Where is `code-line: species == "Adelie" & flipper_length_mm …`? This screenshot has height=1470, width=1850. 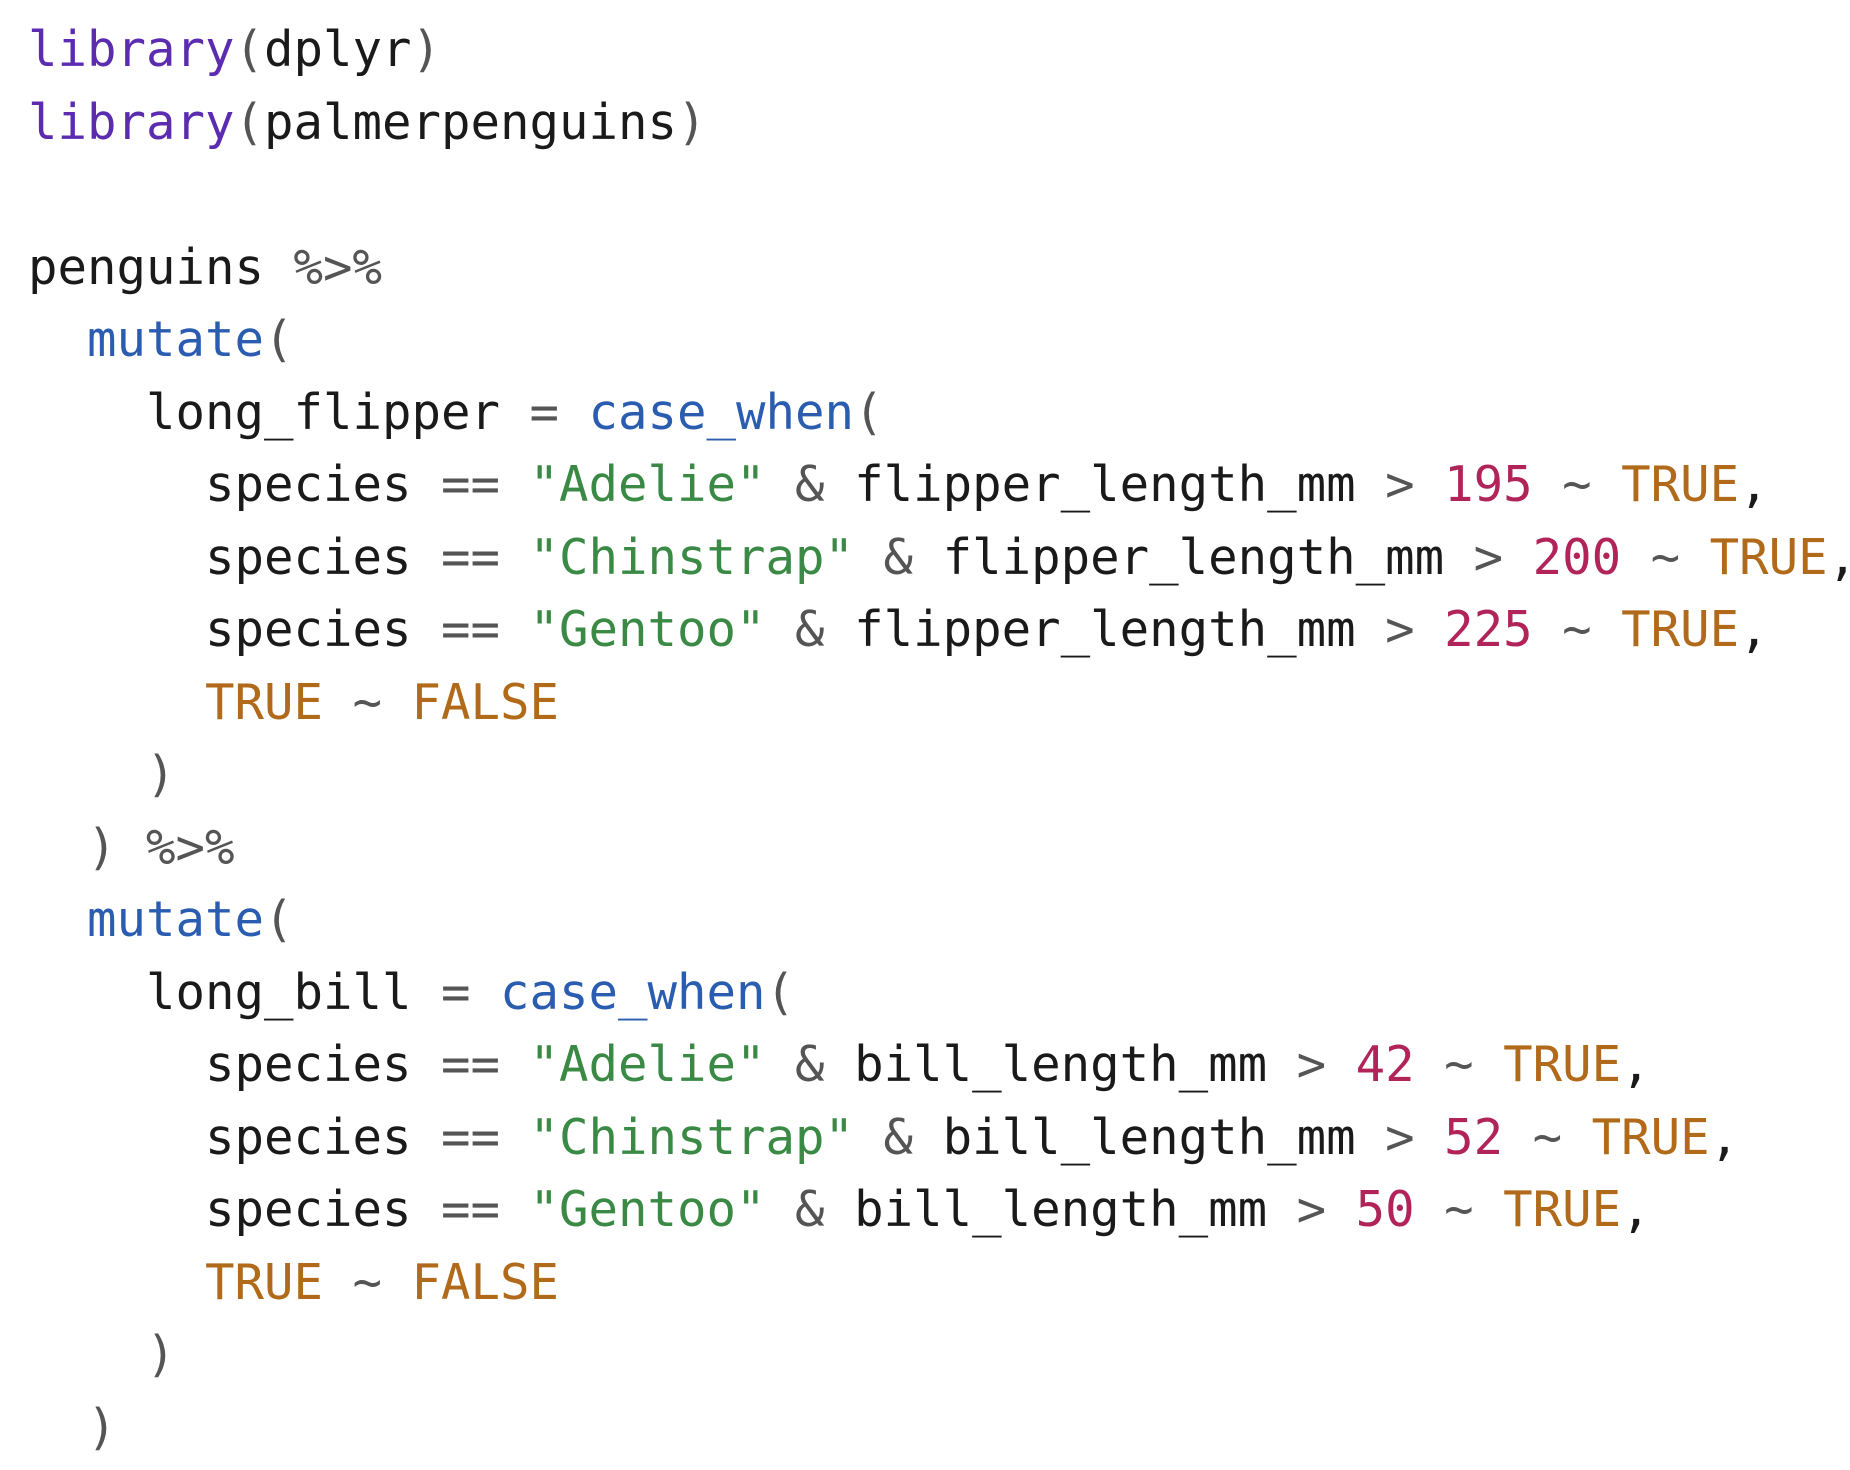
code-line: species == "Adelie" & flipper_length_mm … is located at coordinates (939, 485).